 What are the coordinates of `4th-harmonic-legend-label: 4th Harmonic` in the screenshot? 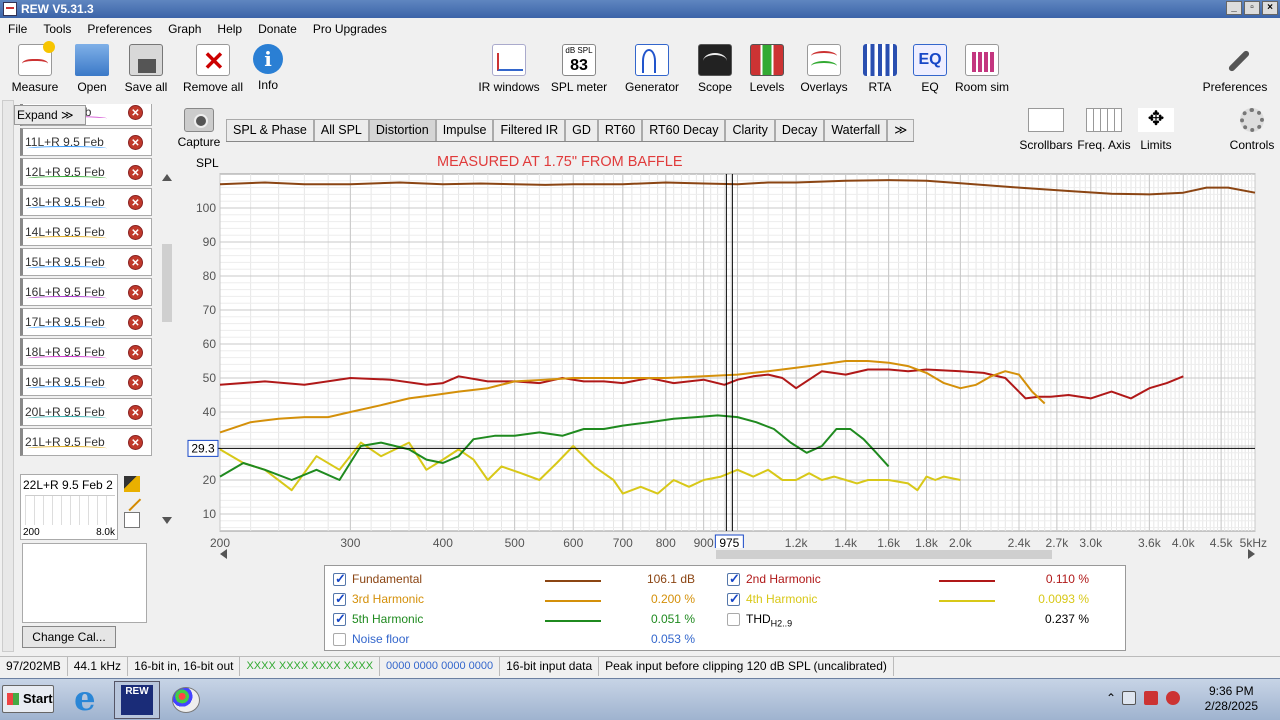 It's located at (782, 599).